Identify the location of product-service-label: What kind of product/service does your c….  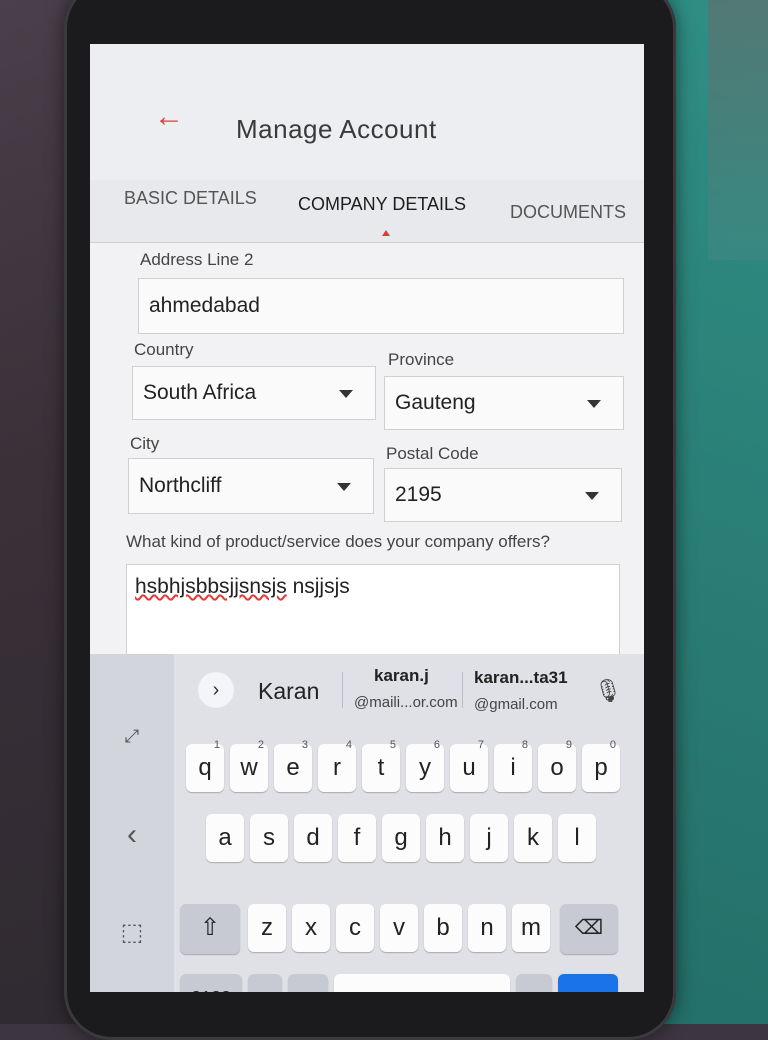
(338, 541).